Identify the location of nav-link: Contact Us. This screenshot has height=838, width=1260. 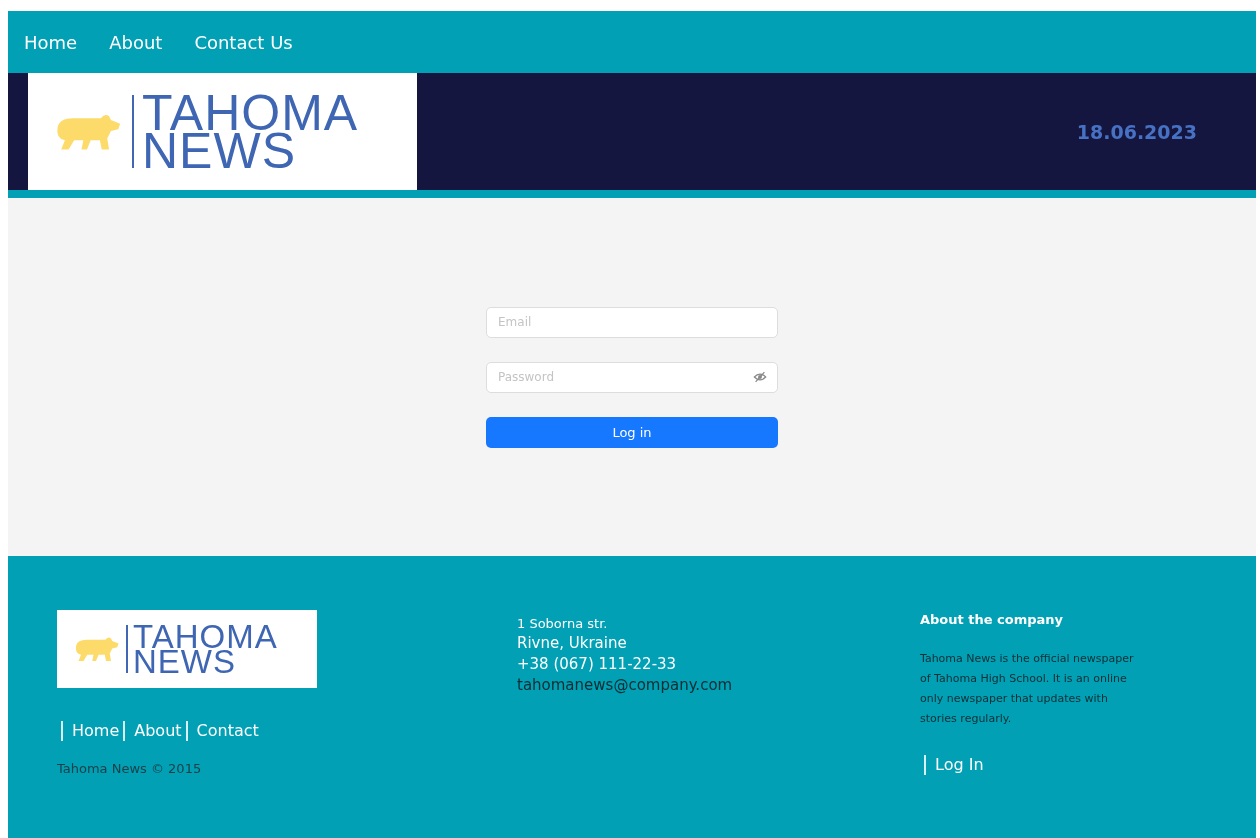
(243, 42).